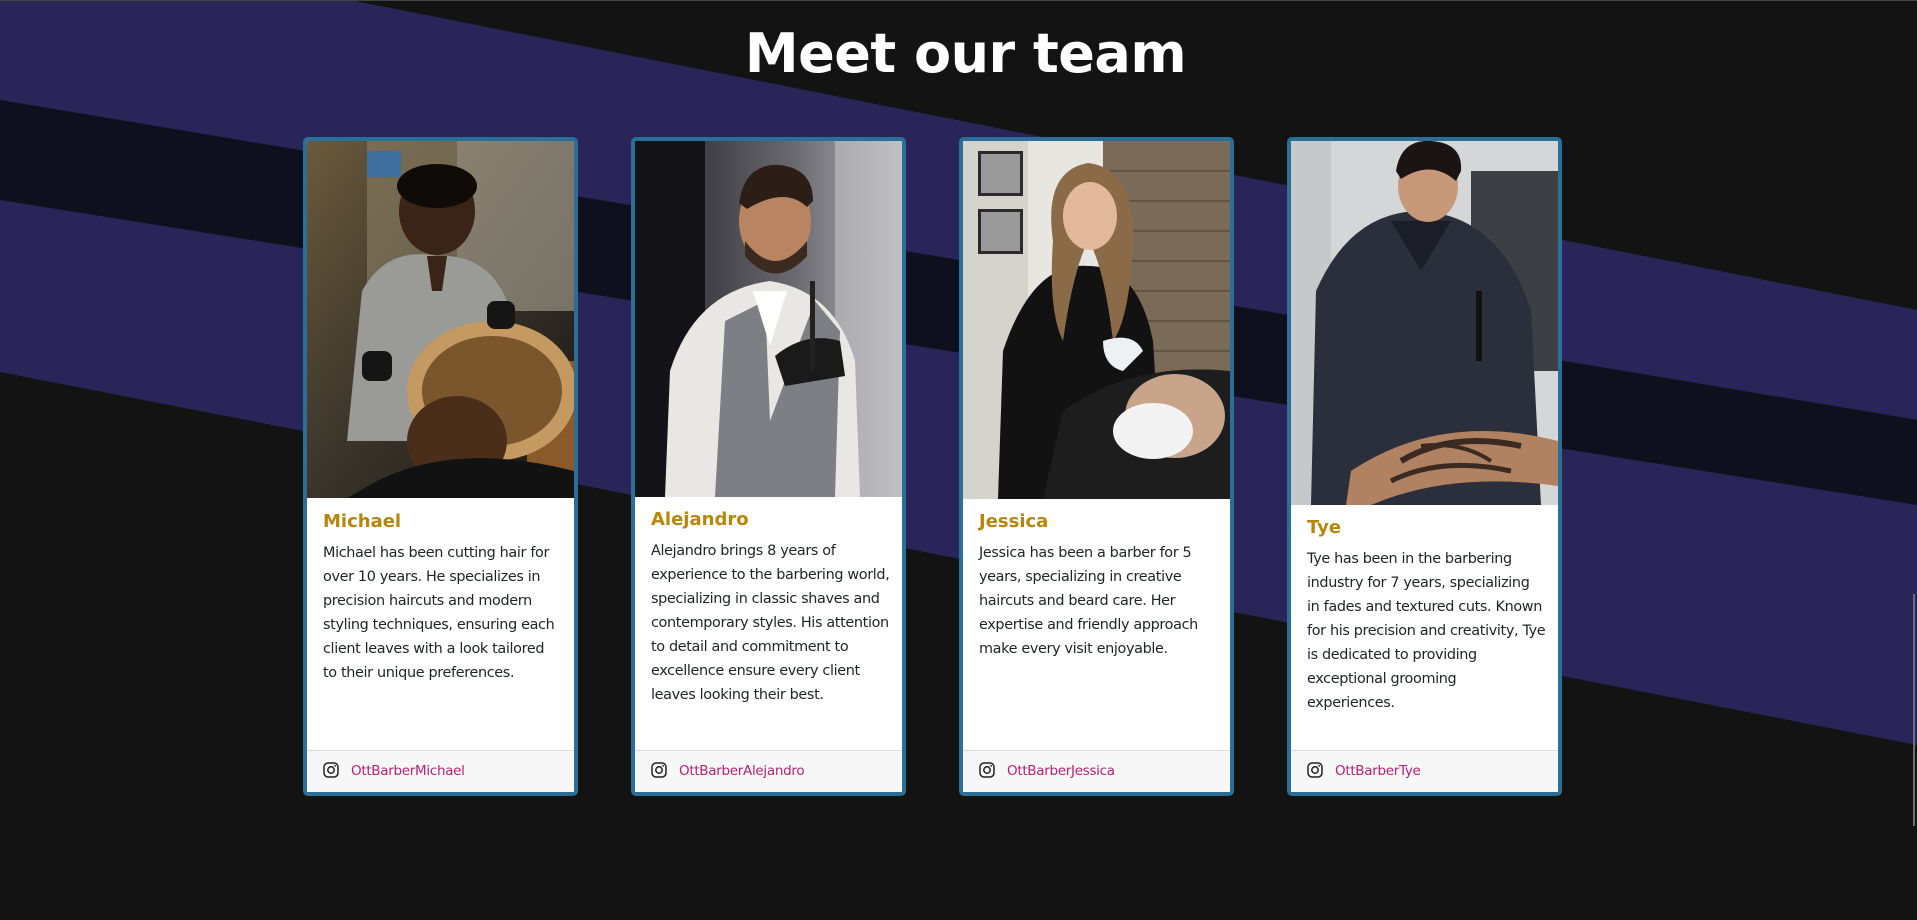 The width and height of the screenshot is (1917, 920). Describe the element at coordinates (700, 519) in the screenshot. I see `barber-name: Alejandro` at that location.